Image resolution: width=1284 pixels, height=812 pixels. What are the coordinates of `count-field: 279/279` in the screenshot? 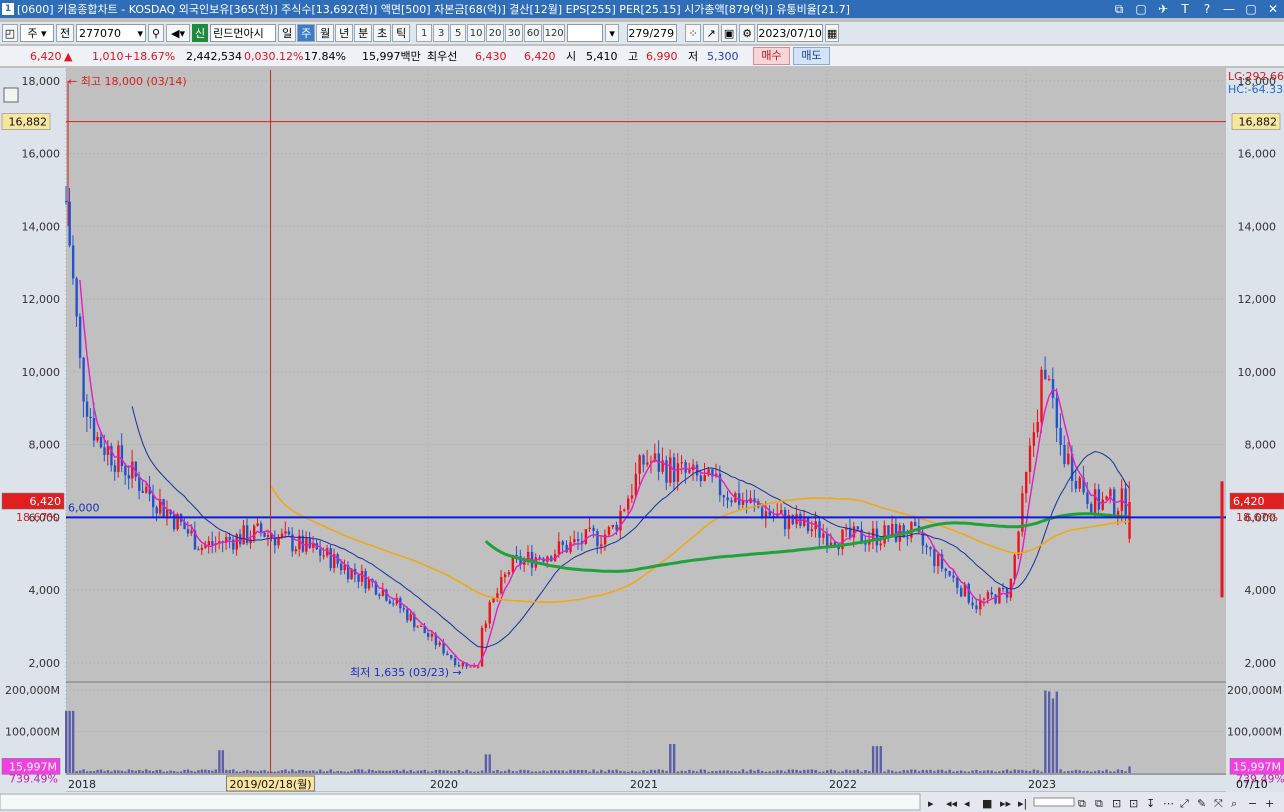 It's located at (652, 33).